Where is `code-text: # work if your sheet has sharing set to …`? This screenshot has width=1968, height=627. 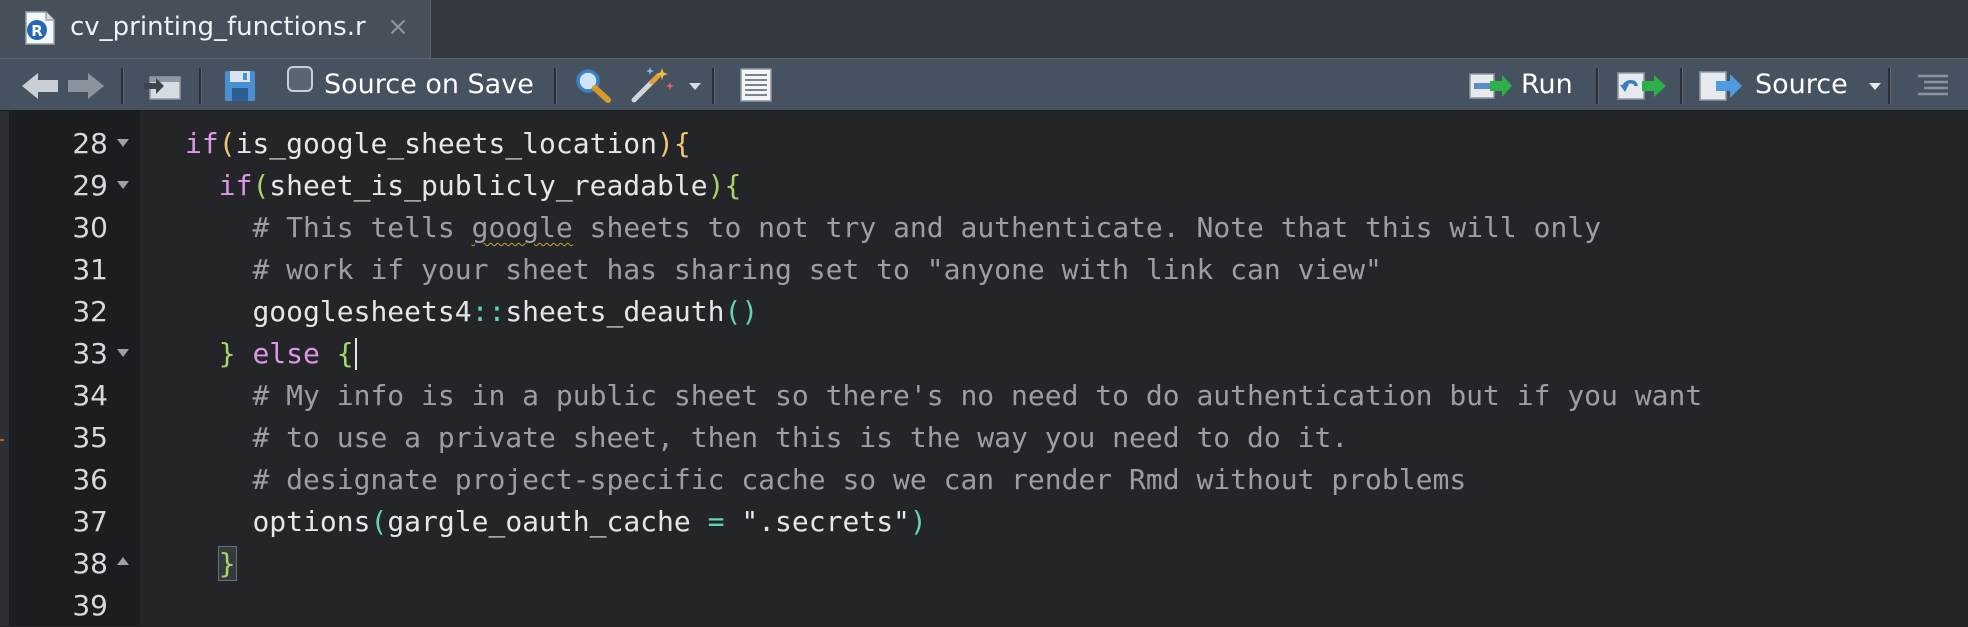
code-text: # work if your sheet has sharing set to … is located at coordinates (783, 270).